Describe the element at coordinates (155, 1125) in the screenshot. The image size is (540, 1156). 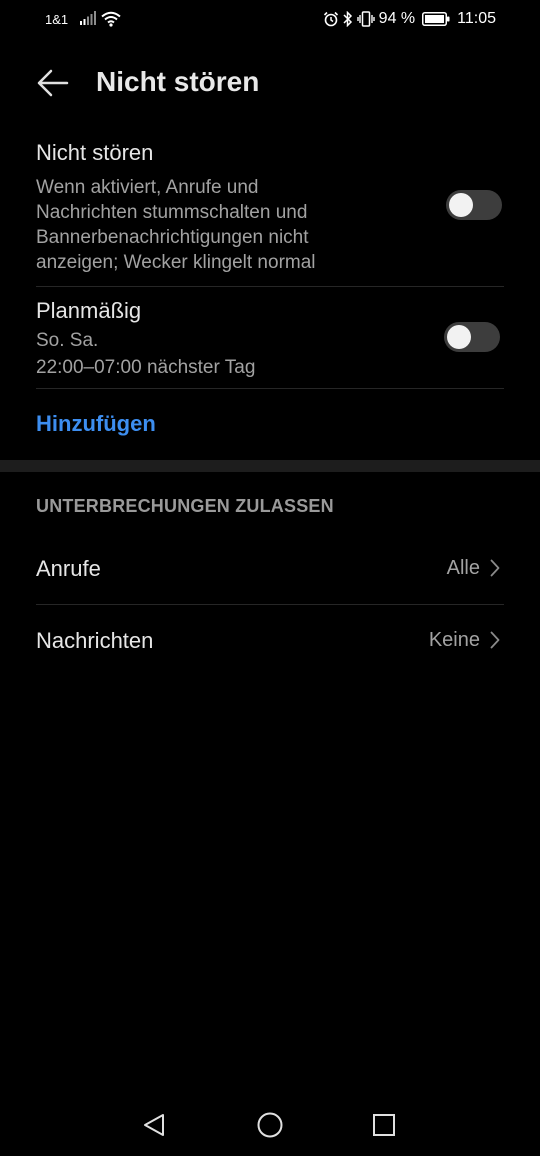
I see `back-triangle-icon` at that location.